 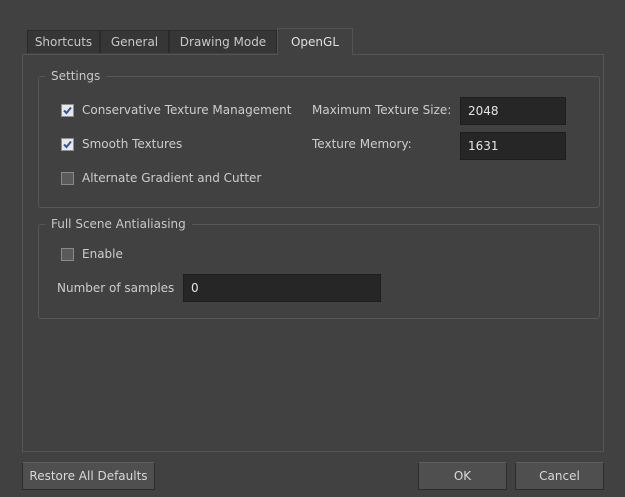 I want to click on tab-general: General, so click(x=134, y=41).